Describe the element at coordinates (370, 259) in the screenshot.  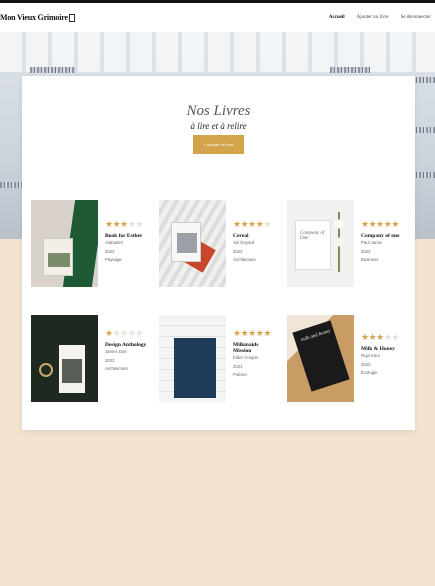
I see `book-genre: Business` at that location.